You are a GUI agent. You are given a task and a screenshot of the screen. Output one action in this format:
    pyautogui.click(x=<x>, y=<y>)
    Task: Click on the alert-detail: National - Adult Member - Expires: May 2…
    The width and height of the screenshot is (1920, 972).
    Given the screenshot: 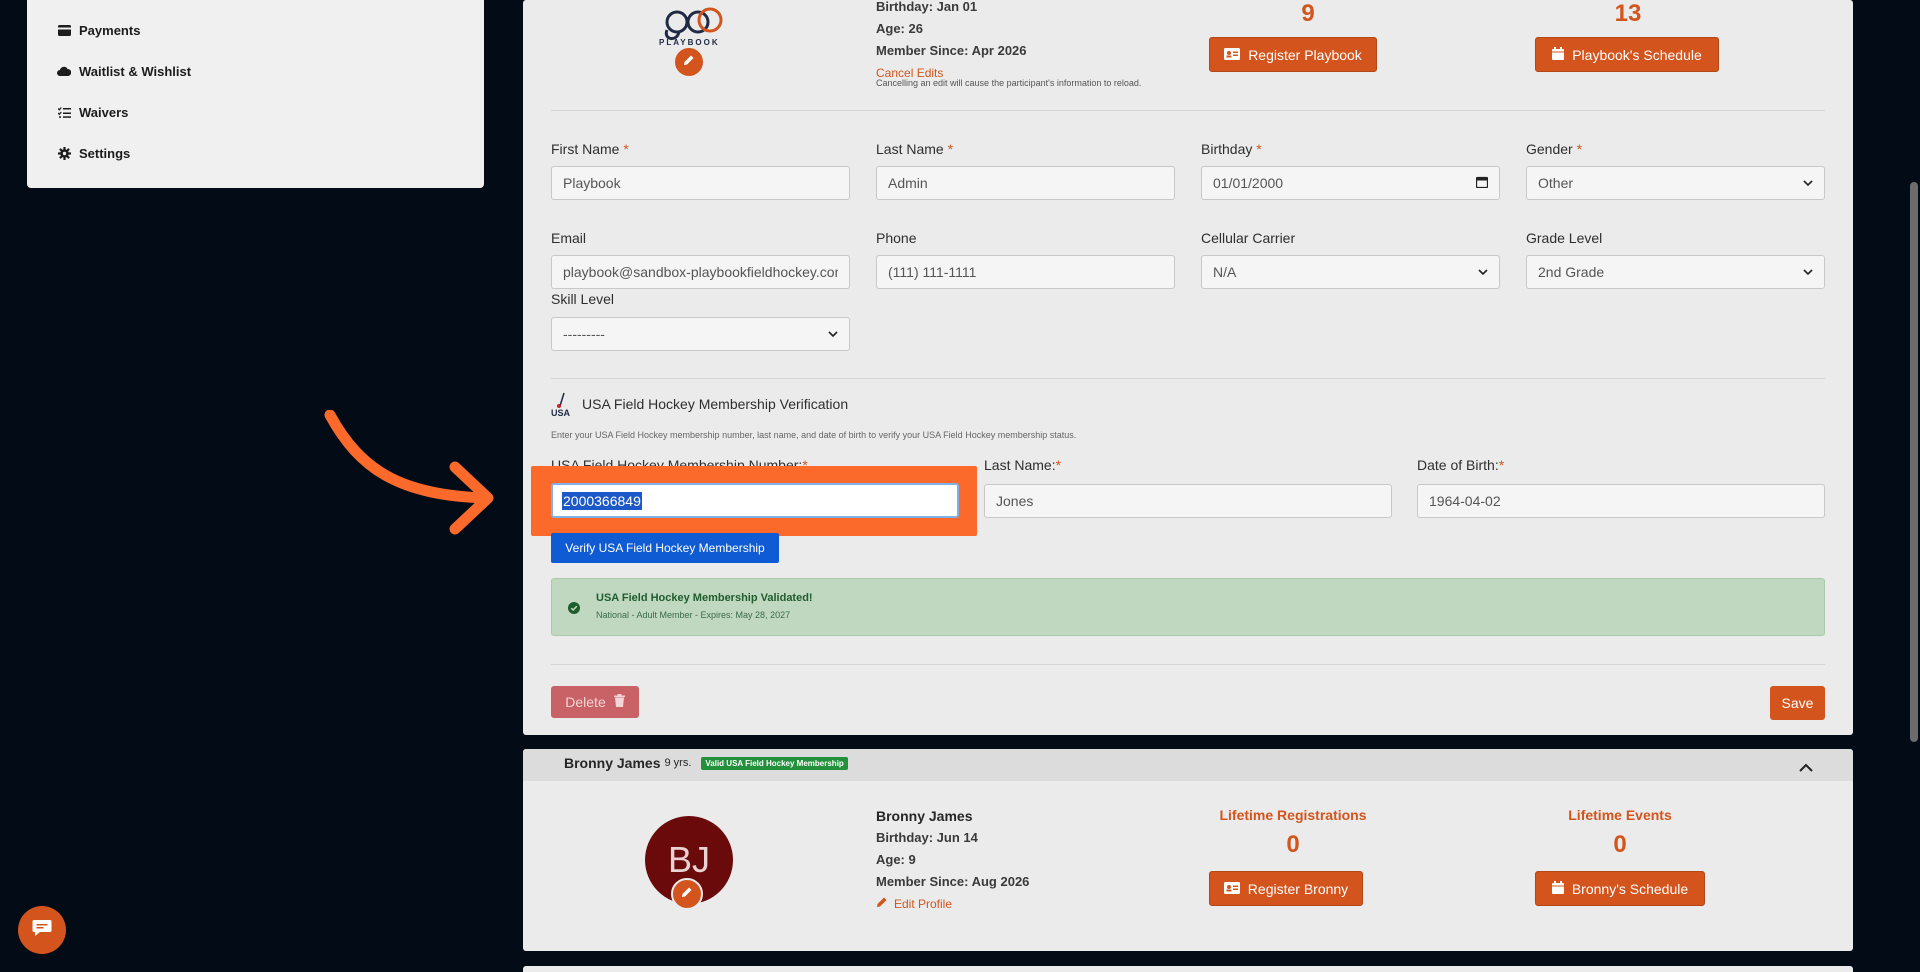 What is the action you would take?
    pyautogui.click(x=693, y=615)
    